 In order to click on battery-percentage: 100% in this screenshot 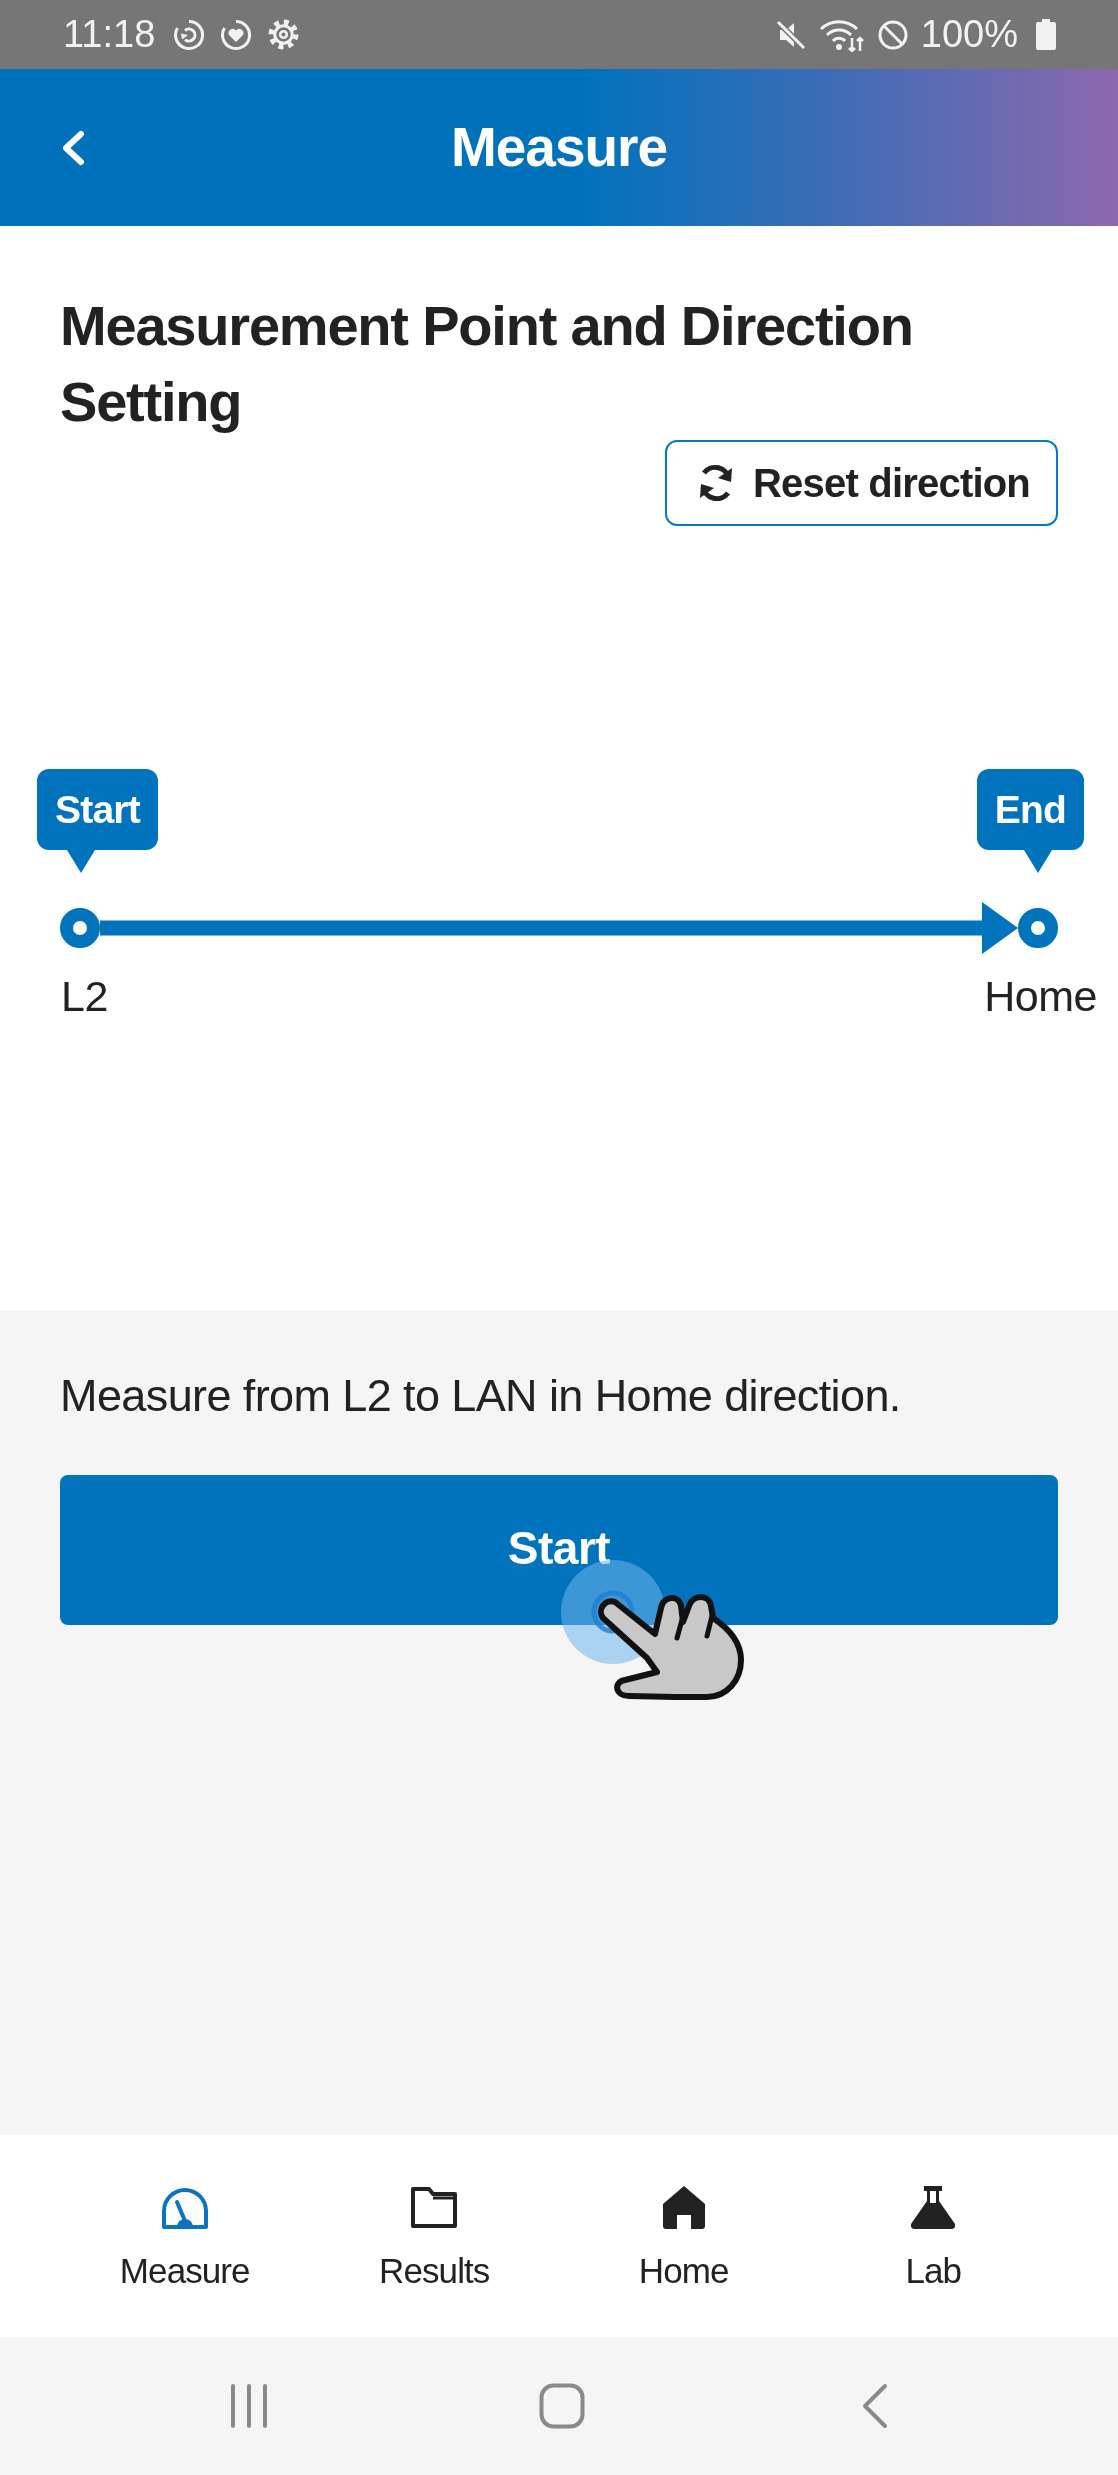, I will do `click(969, 34)`.